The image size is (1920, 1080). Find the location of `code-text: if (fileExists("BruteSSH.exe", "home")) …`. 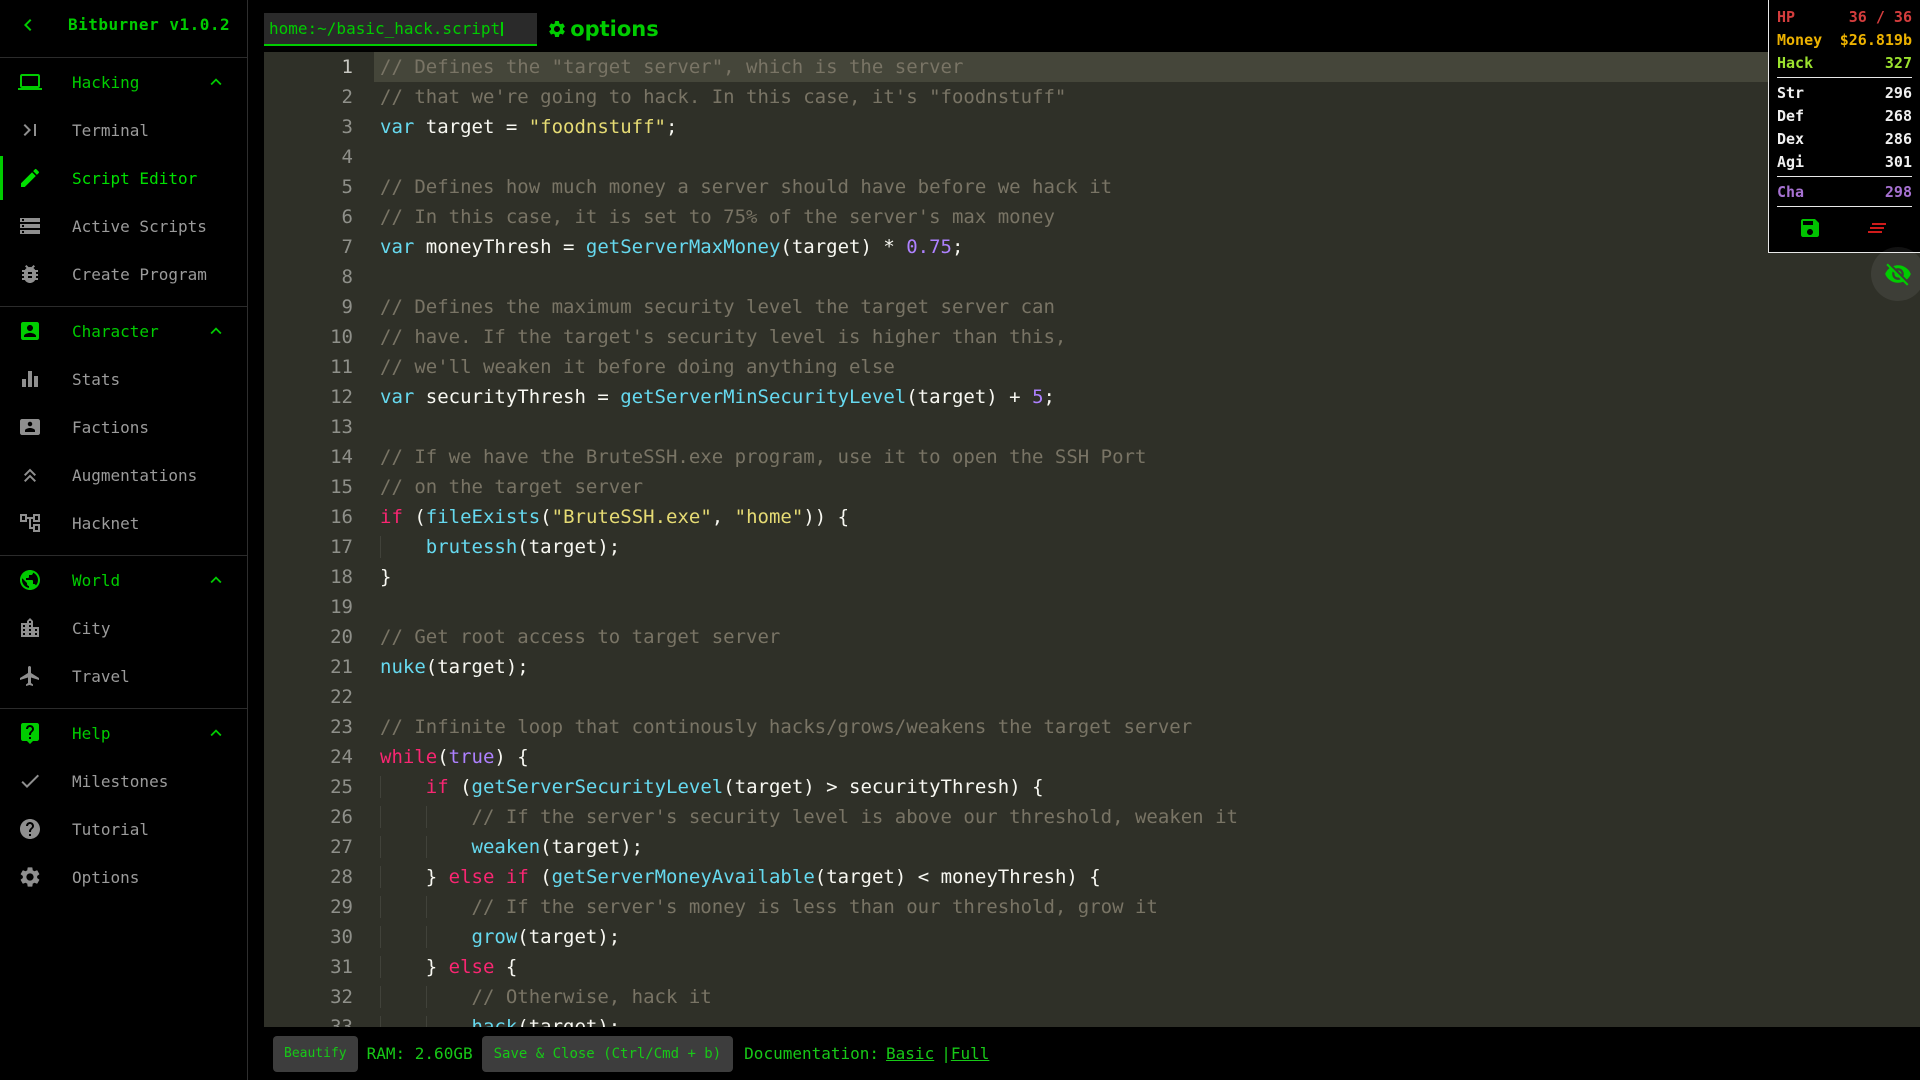

code-text: if (fileExists("BruteSSH.exe", "home")) … is located at coordinates (615, 517).